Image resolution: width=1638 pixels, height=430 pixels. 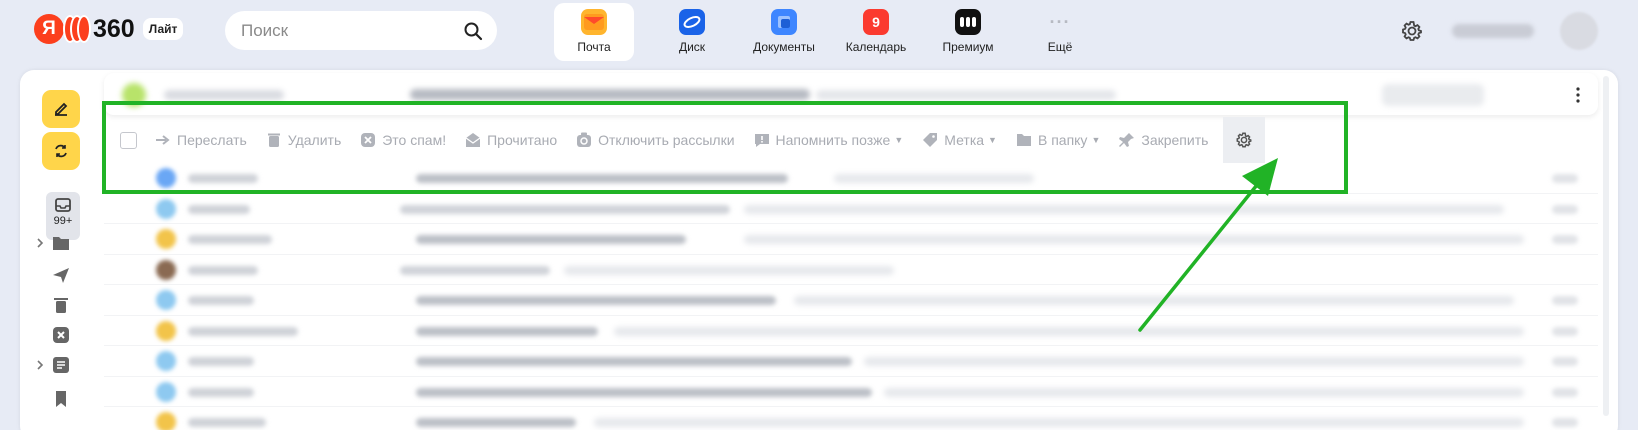 What do you see at coordinates (1493, 31) in the screenshot?
I see `user-name-blurred` at bounding box center [1493, 31].